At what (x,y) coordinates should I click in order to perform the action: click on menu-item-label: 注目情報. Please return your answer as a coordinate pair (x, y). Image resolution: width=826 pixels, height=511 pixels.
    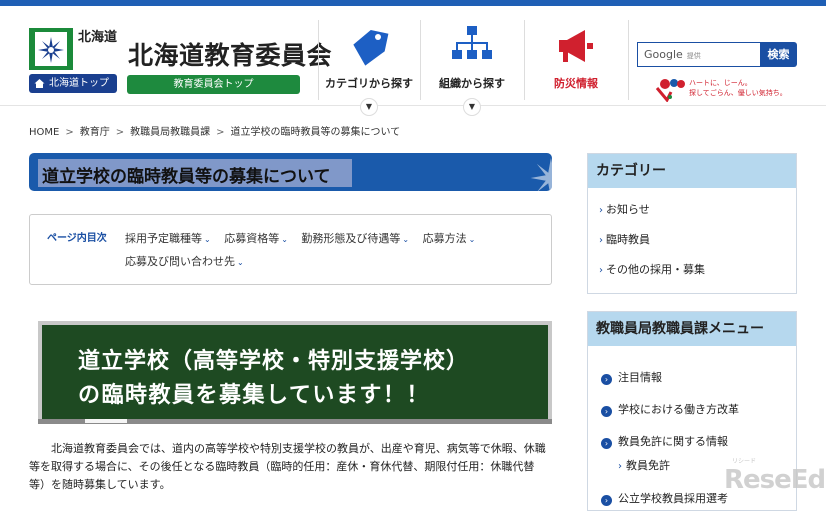
    Looking at the image, I should click on (640, 377).